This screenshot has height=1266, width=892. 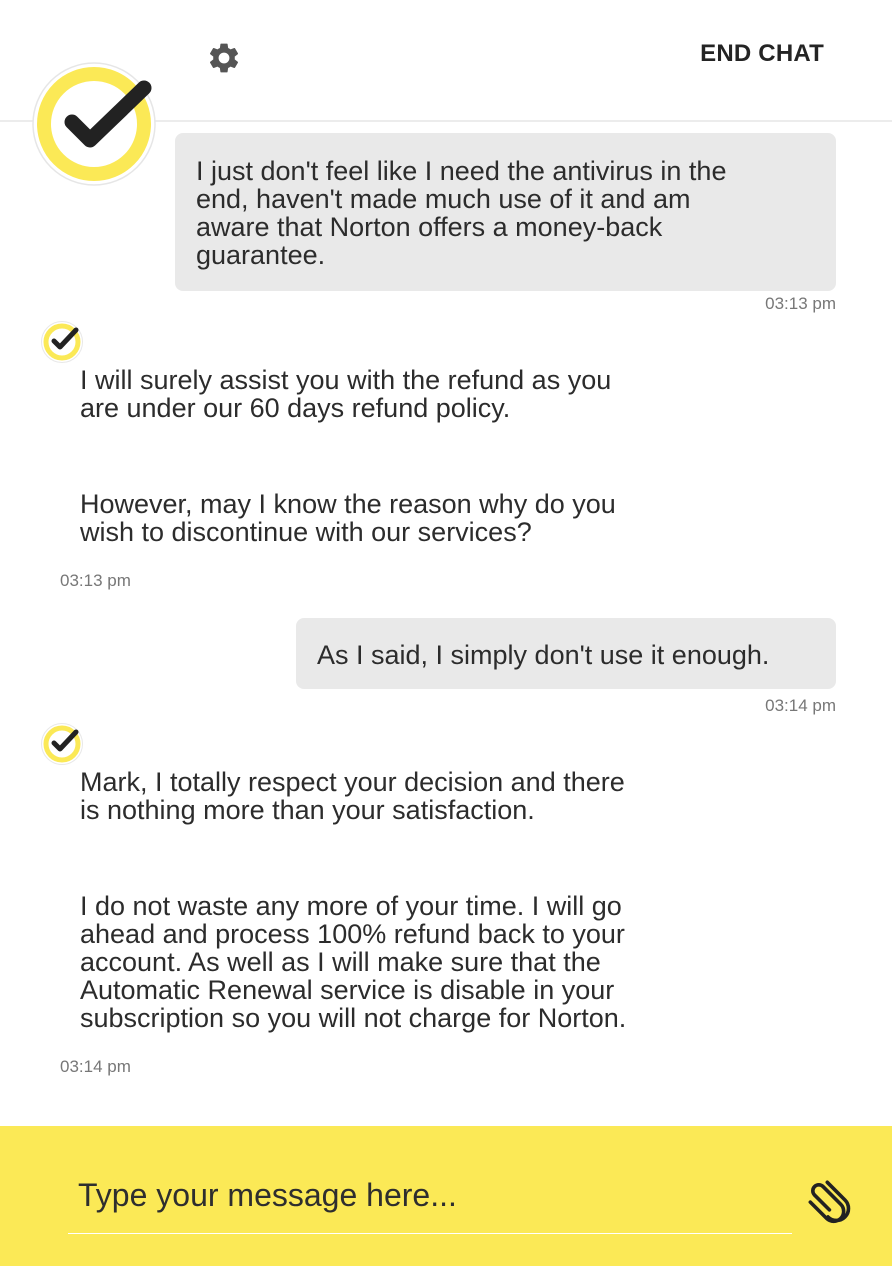 I want to click on message-line: As I said, I simply don't use it enough., so click(x=543, y=655).